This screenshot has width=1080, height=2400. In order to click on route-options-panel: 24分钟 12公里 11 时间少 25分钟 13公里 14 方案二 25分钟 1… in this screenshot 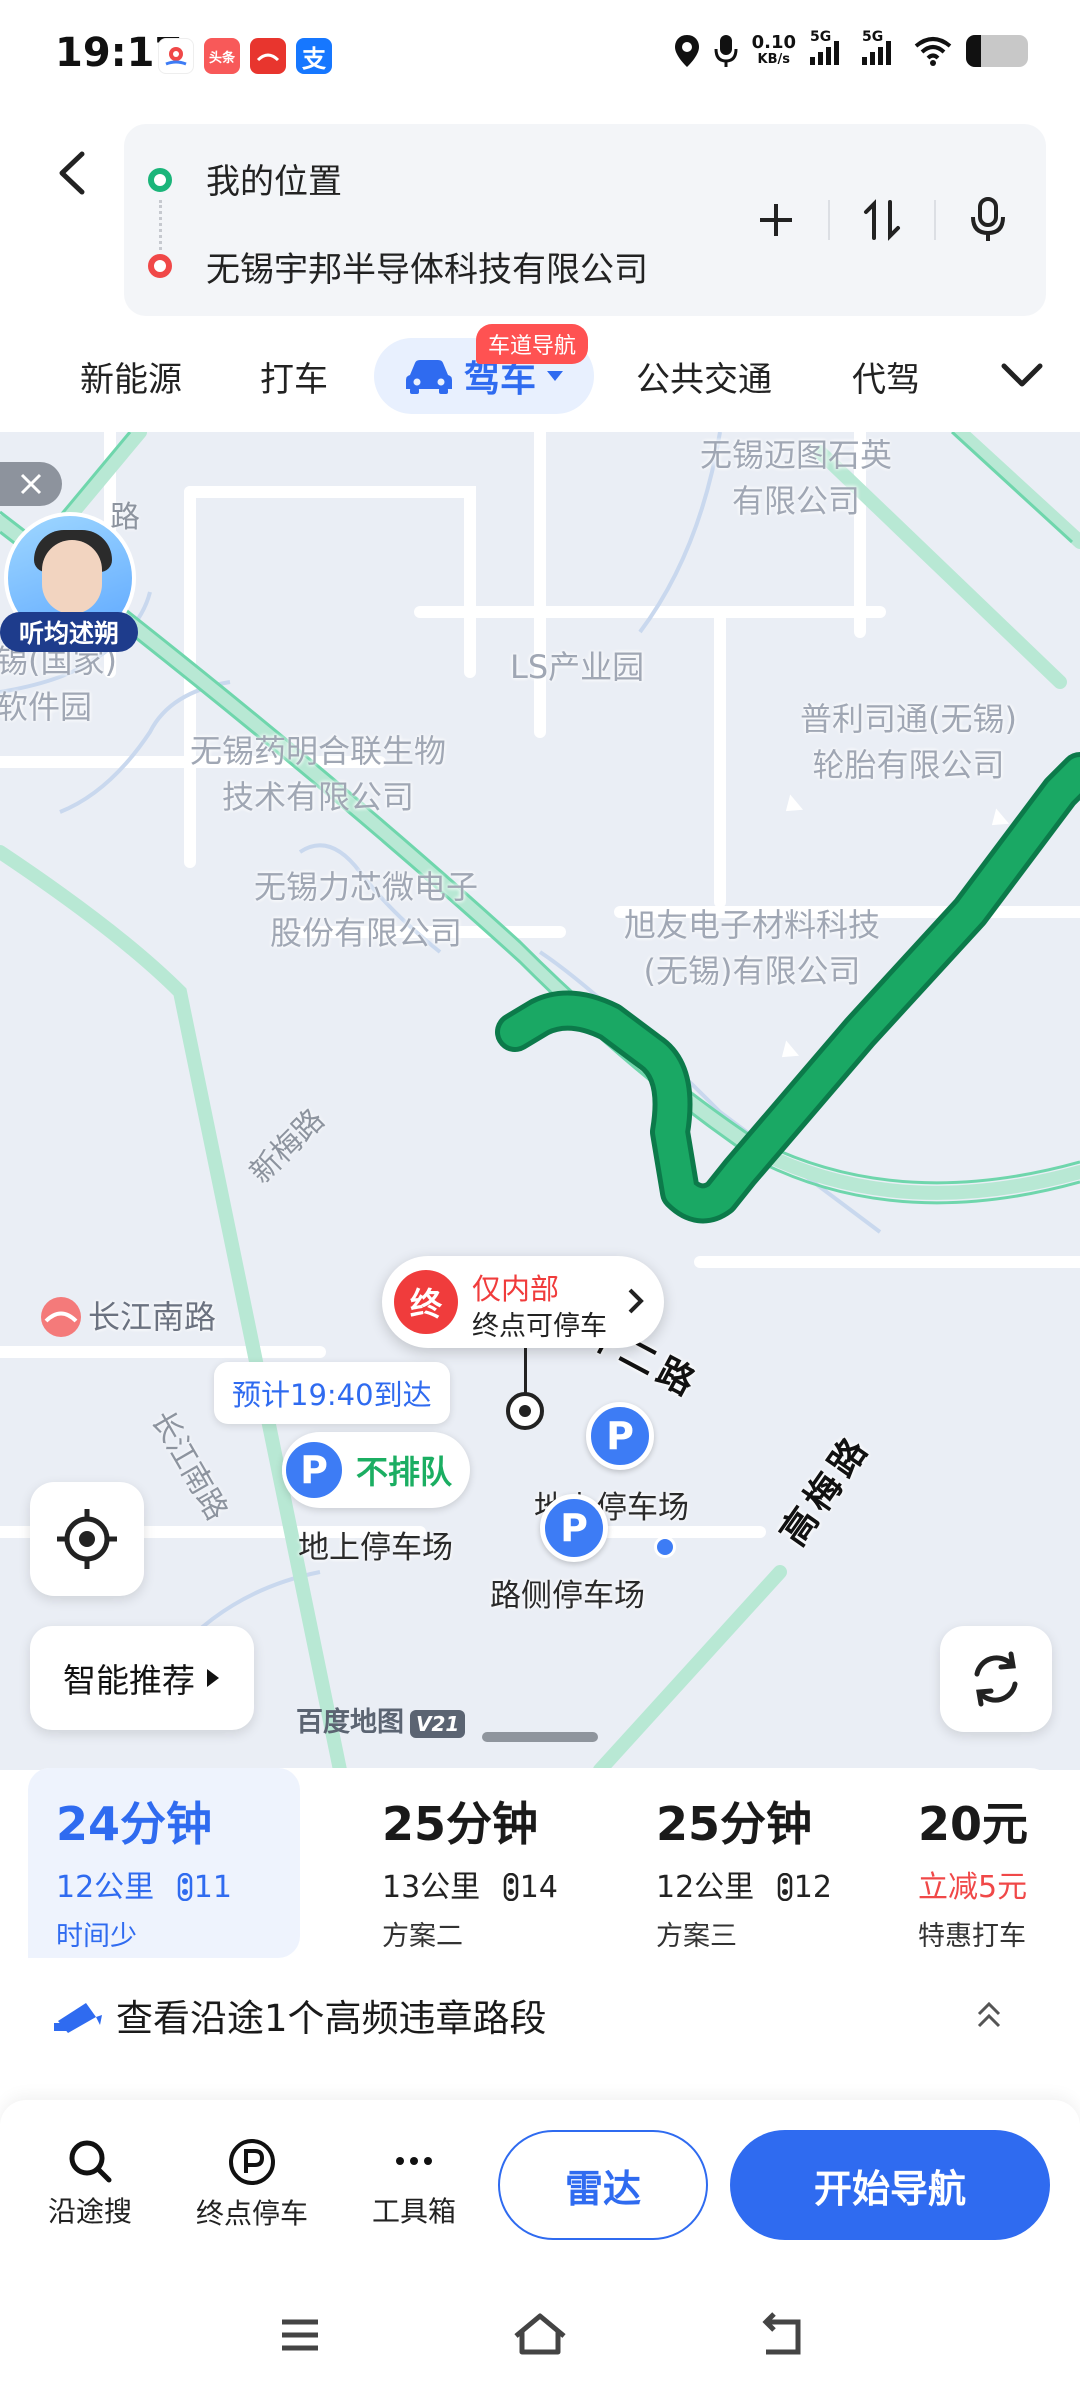, I will do `click(540, 1933)`.